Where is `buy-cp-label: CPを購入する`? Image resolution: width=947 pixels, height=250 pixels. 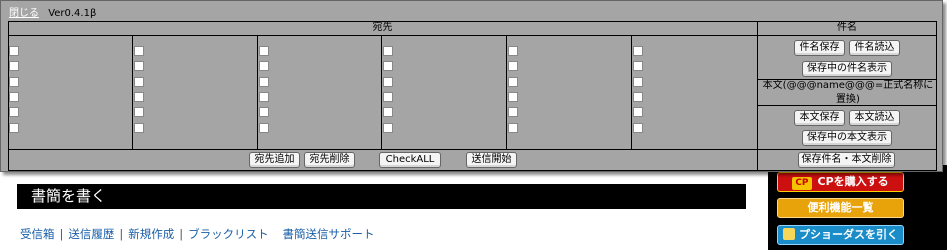 buy-cp-label: CPを購入する is located at coordinates (853, 181).